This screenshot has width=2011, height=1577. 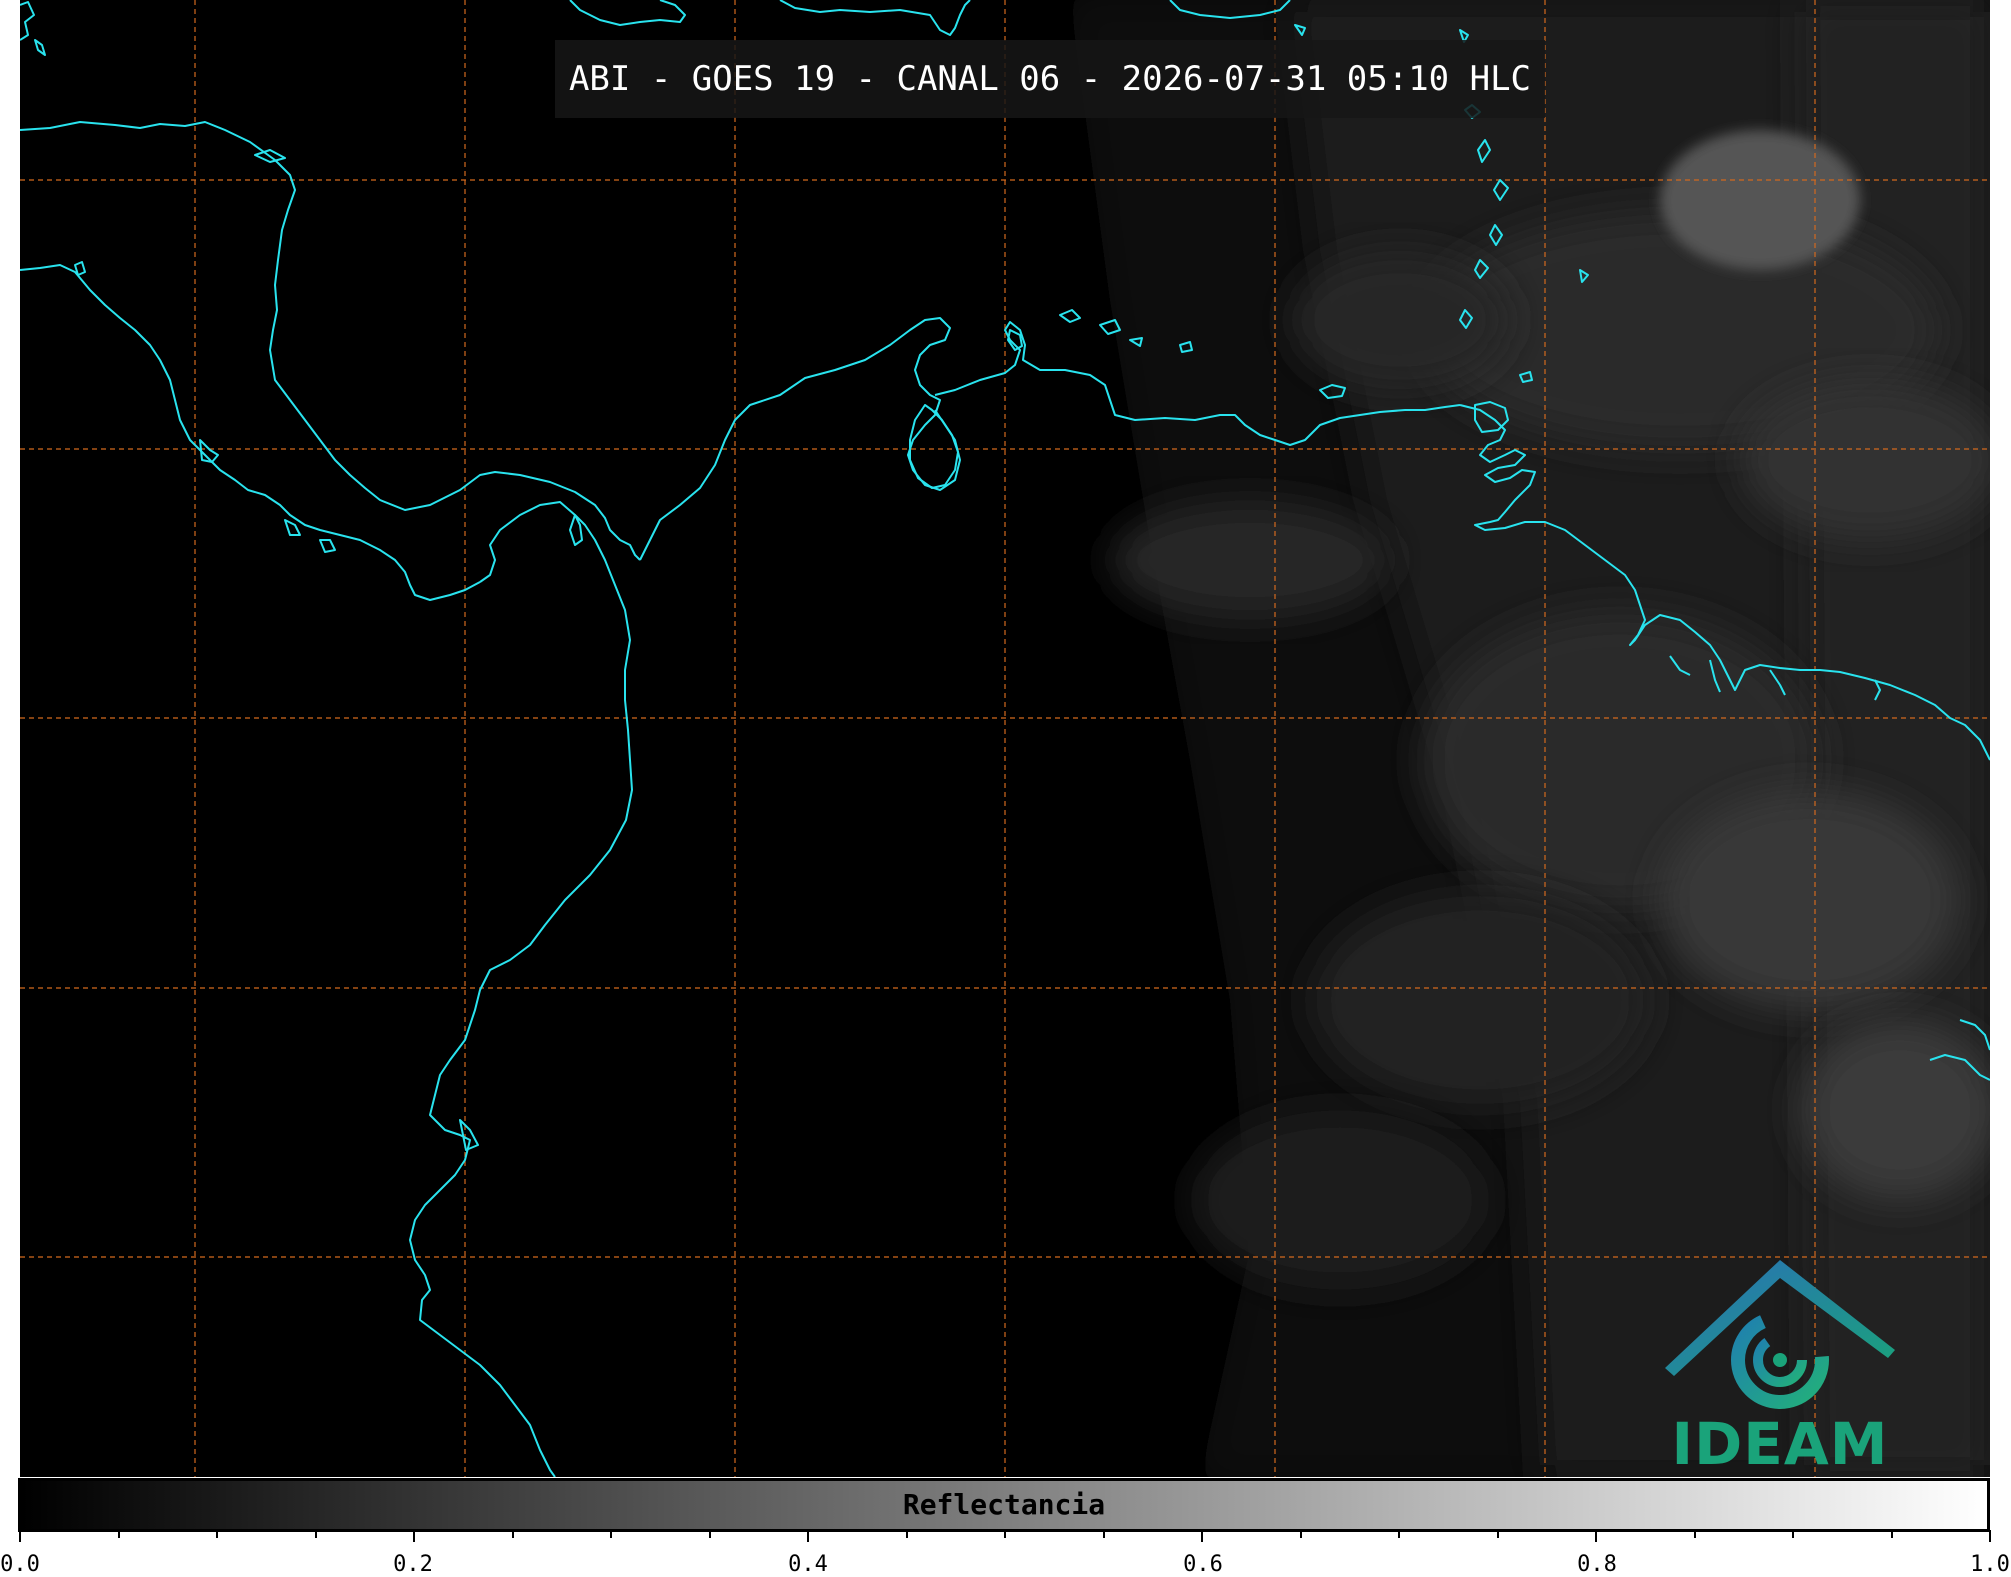 I want to click on tick-label: 1.0, so click(x=1990, y=1564).